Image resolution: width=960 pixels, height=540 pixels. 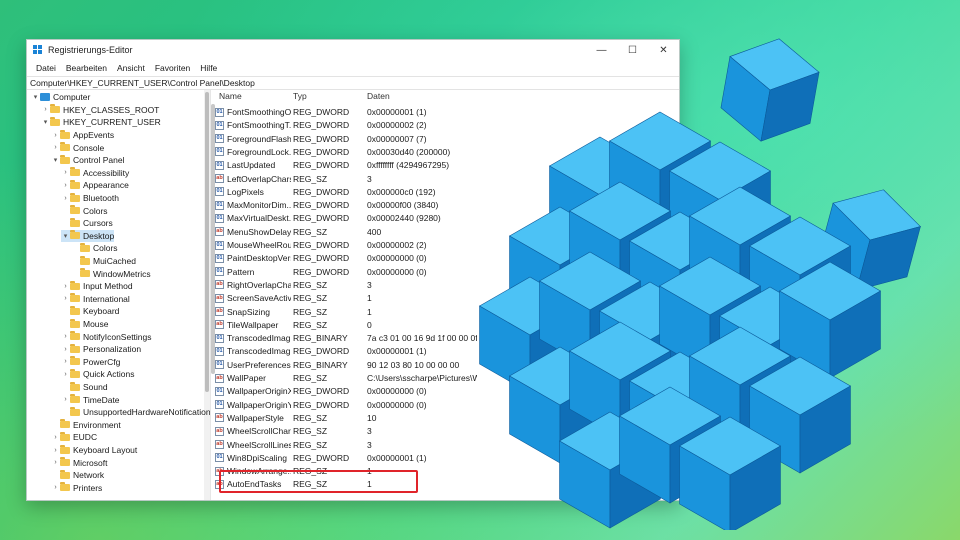 What do you see at coordinates (85, 324) in the screenshot?
I see `tree-node: Mouse` at bounding box center [85, 324].